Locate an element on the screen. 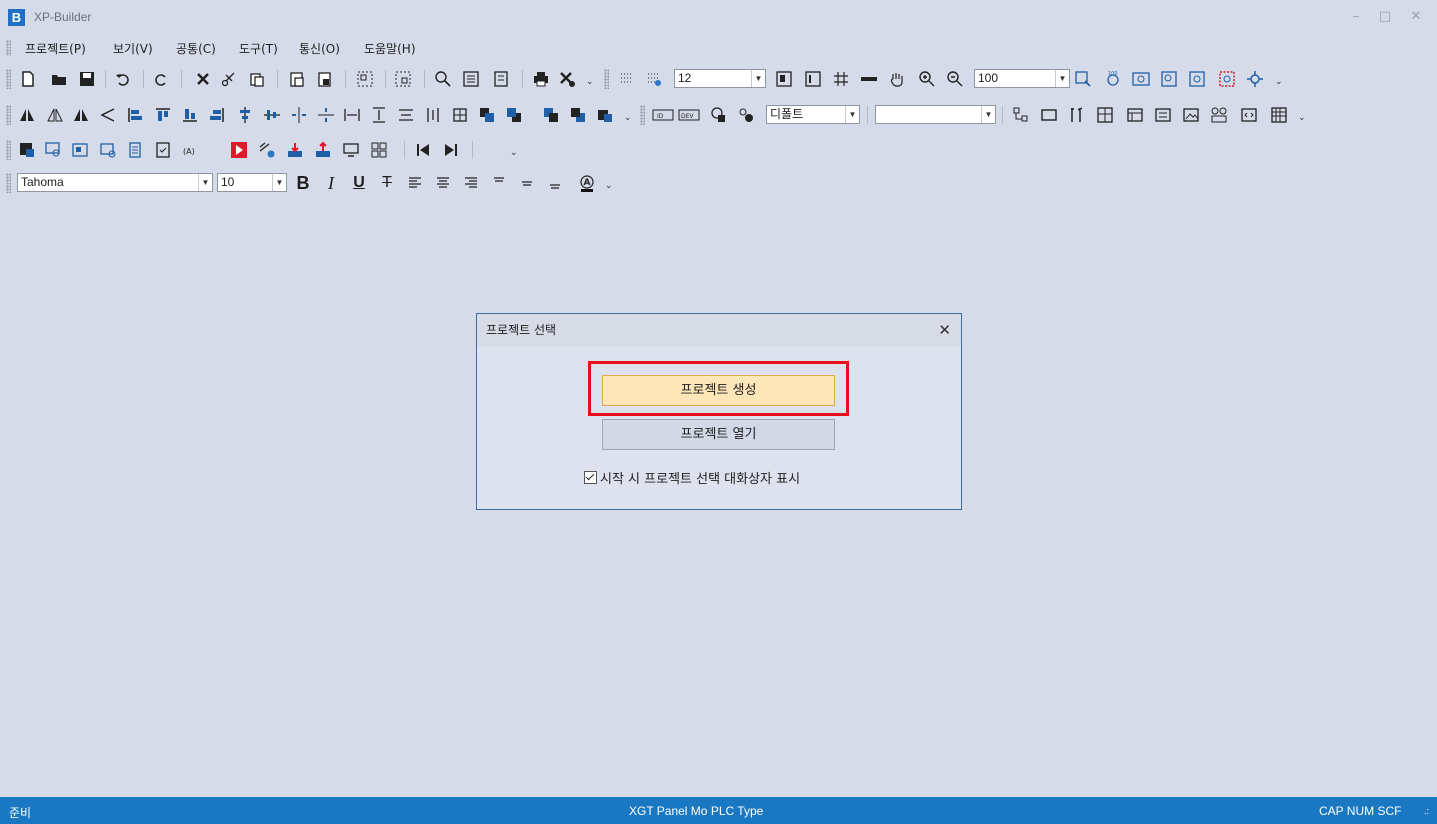 This screenshot has height=824, width=1437. new-file-icon is located at coordinates (28, 79).